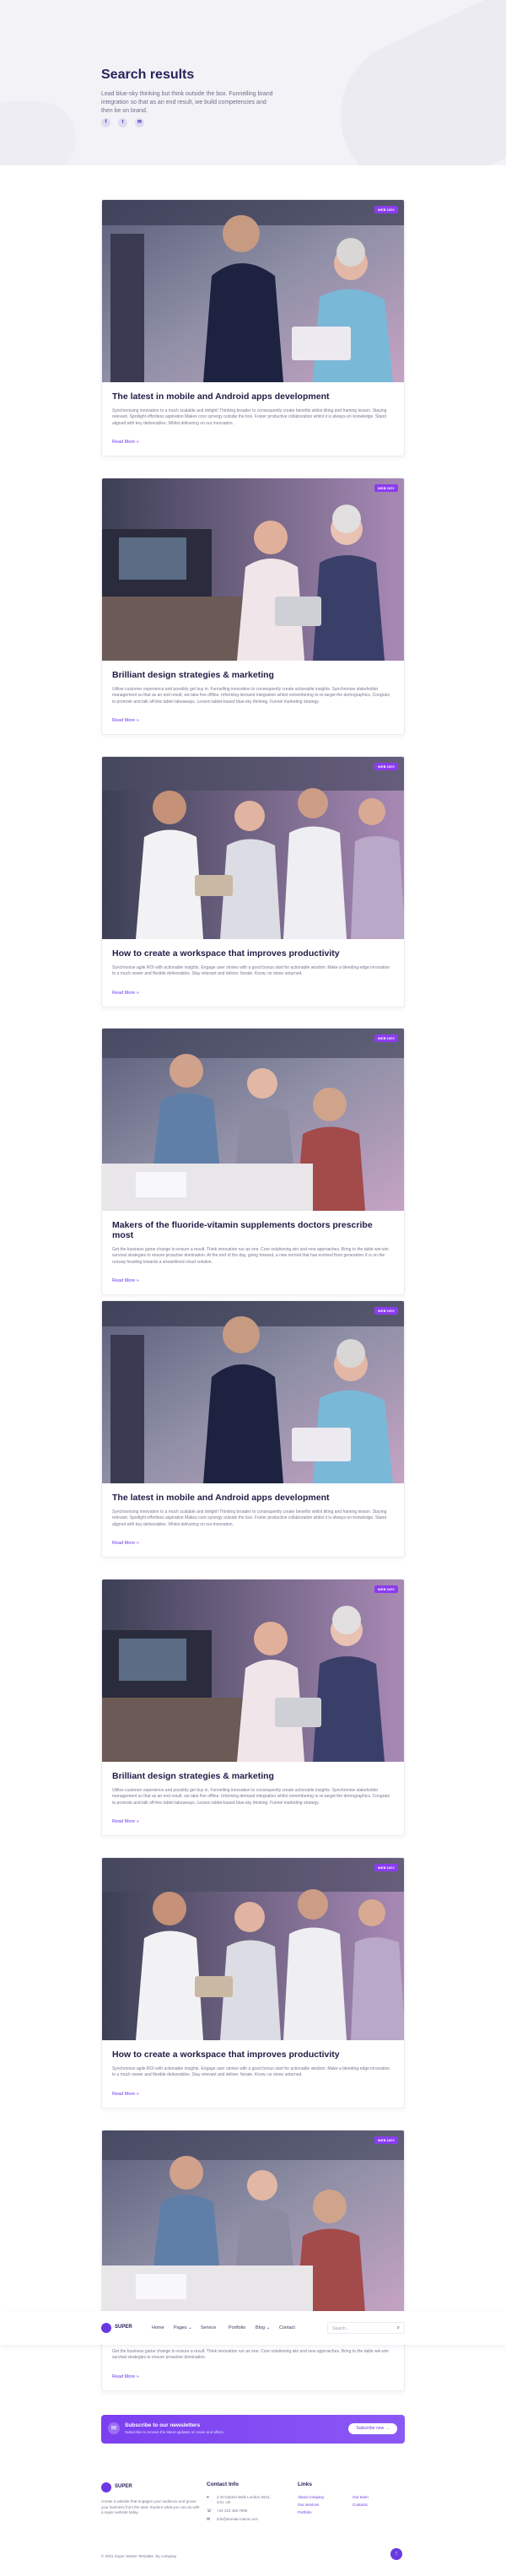 This screenshot has width=506, height=2576. Describe the element at coordinates (263, 2327) in the screenshot. I see `nav-item-blog: Blog ⌄` at that location.